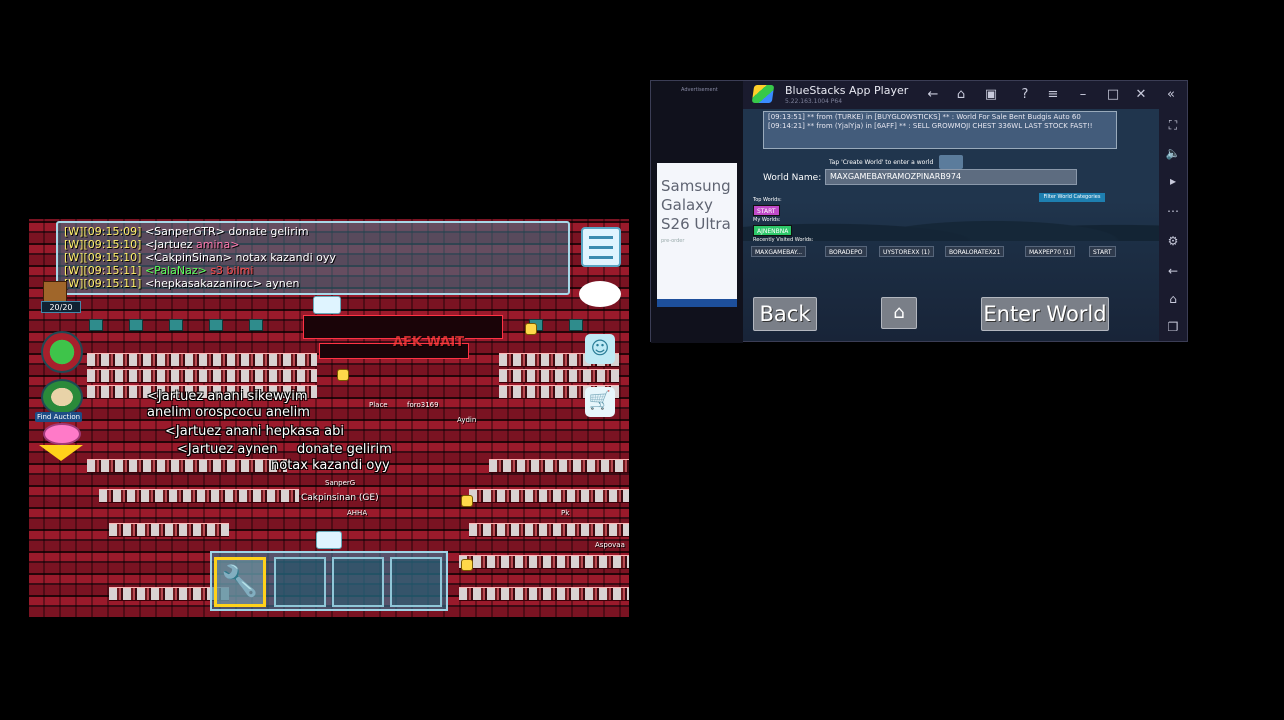  I want to click on friends-icon, so click(62, 397).